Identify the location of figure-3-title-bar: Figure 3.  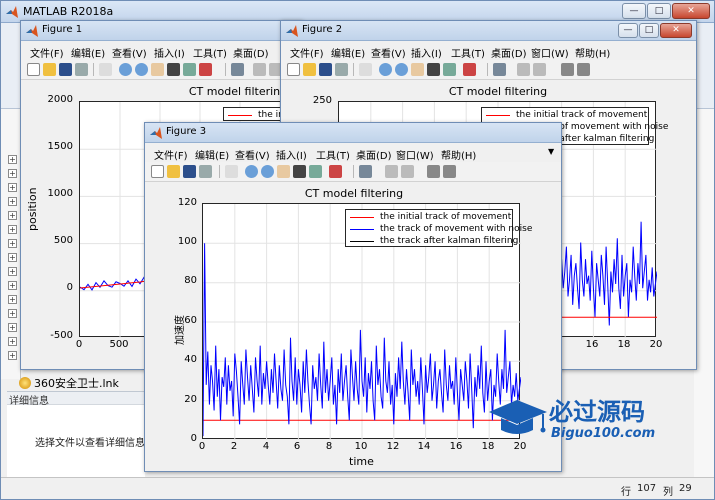
(353, 133).